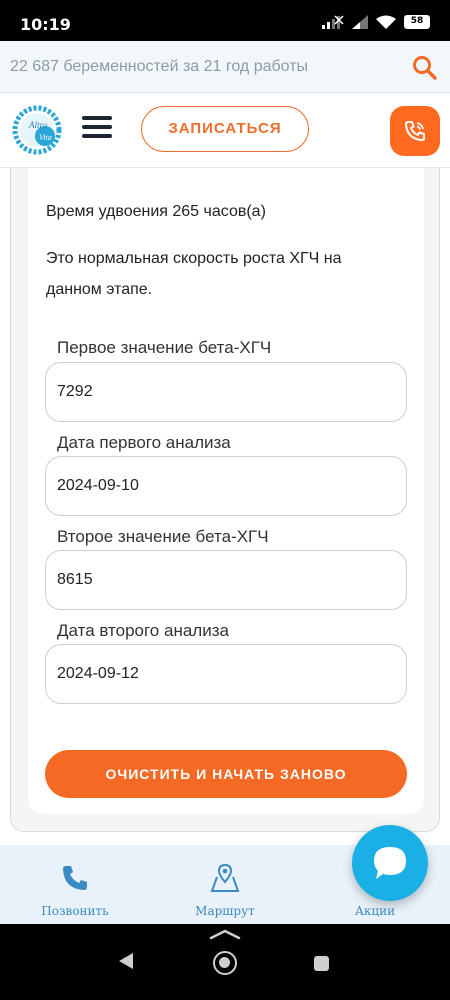  I want to click on phone-call-icon, so click(414, 131).